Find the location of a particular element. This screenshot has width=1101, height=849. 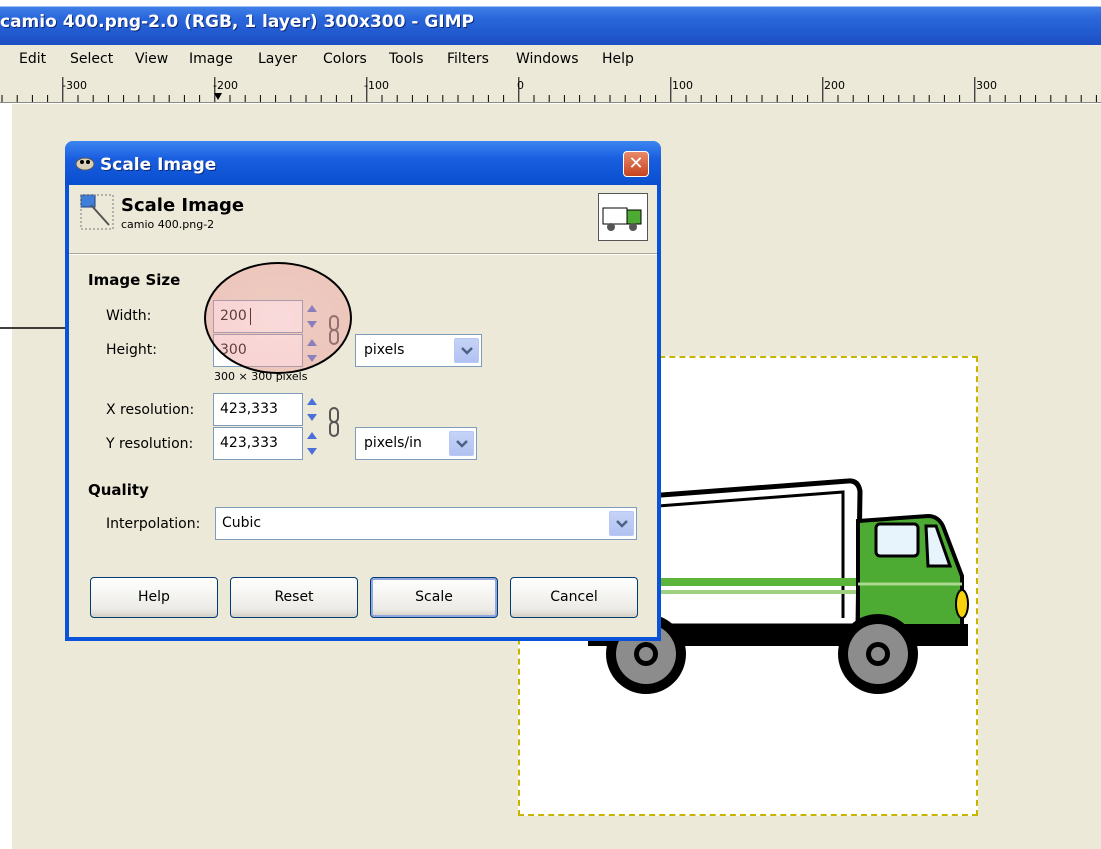

ruler-label: -200 is located at coordinates (225, 85).